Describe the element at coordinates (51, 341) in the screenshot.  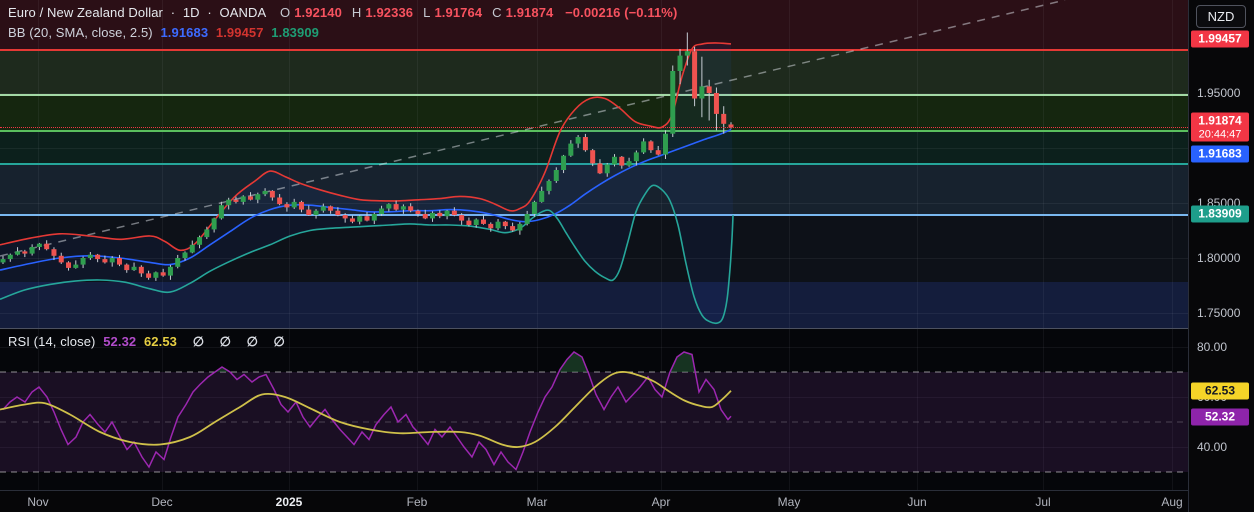
I see `rsi-name: RSI (14, close)` at that location.